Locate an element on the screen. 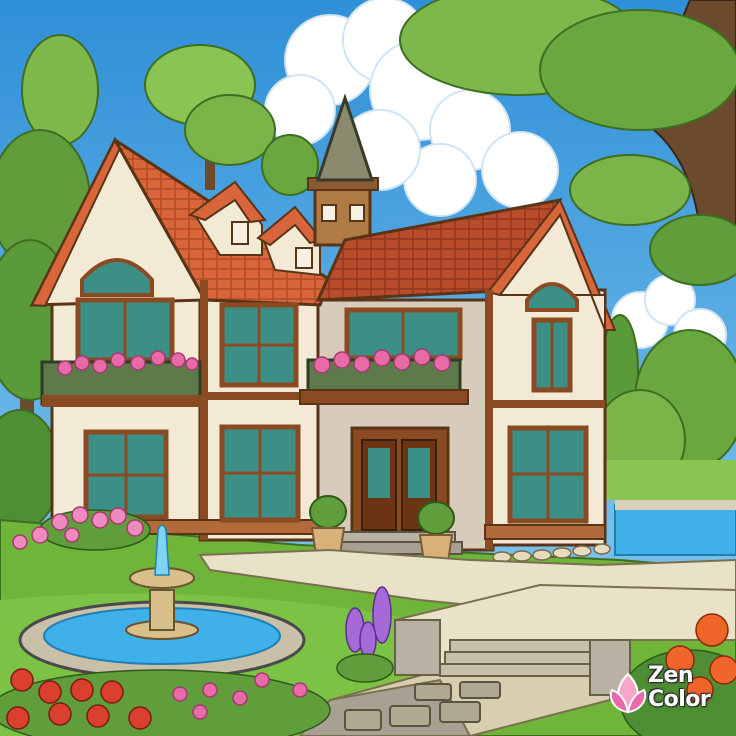  background-trees-right is located at coordinates (665, 407).